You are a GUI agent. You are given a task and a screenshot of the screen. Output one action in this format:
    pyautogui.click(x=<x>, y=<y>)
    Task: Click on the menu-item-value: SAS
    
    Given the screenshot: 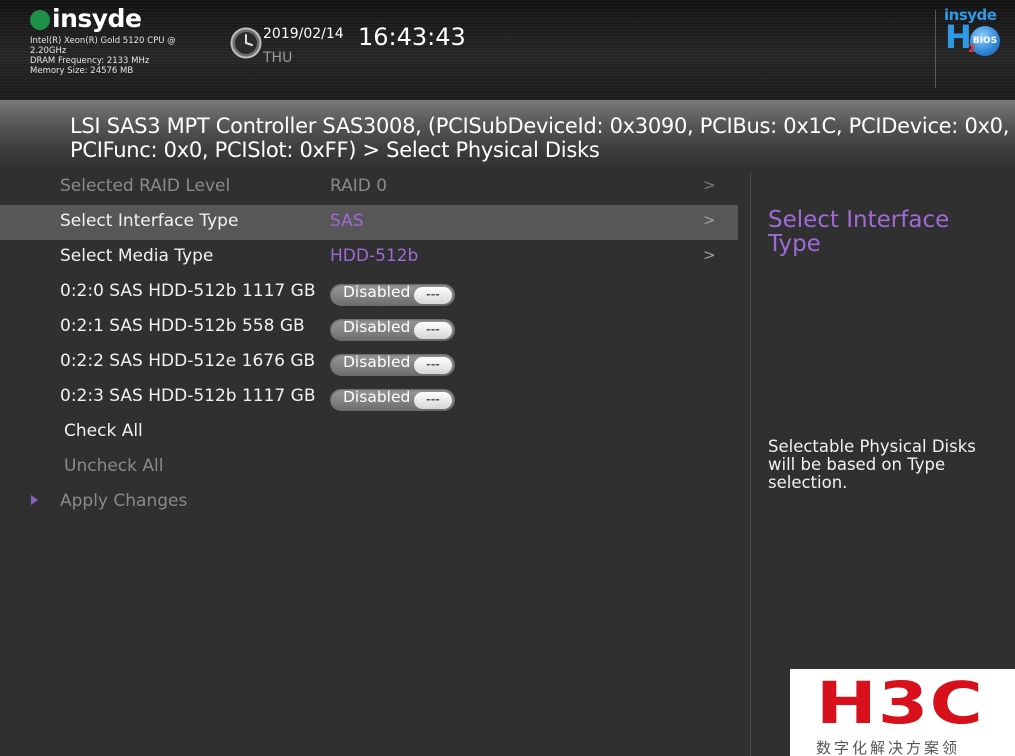 What is the action you would take?
    pyautogui.click(x=347, y=221)
    